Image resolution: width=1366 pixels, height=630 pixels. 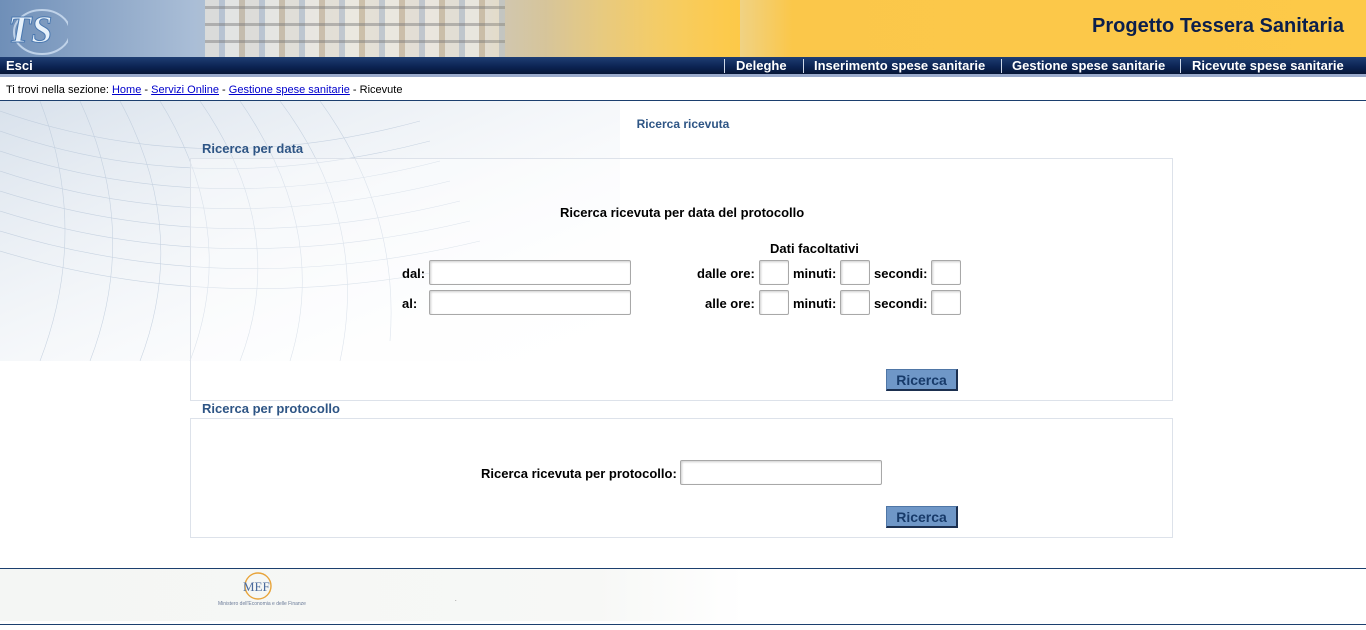 I want to click on breadcrumb-gestione-spese-link: Gestione spese sanitarie, so click(x=289, y=90).